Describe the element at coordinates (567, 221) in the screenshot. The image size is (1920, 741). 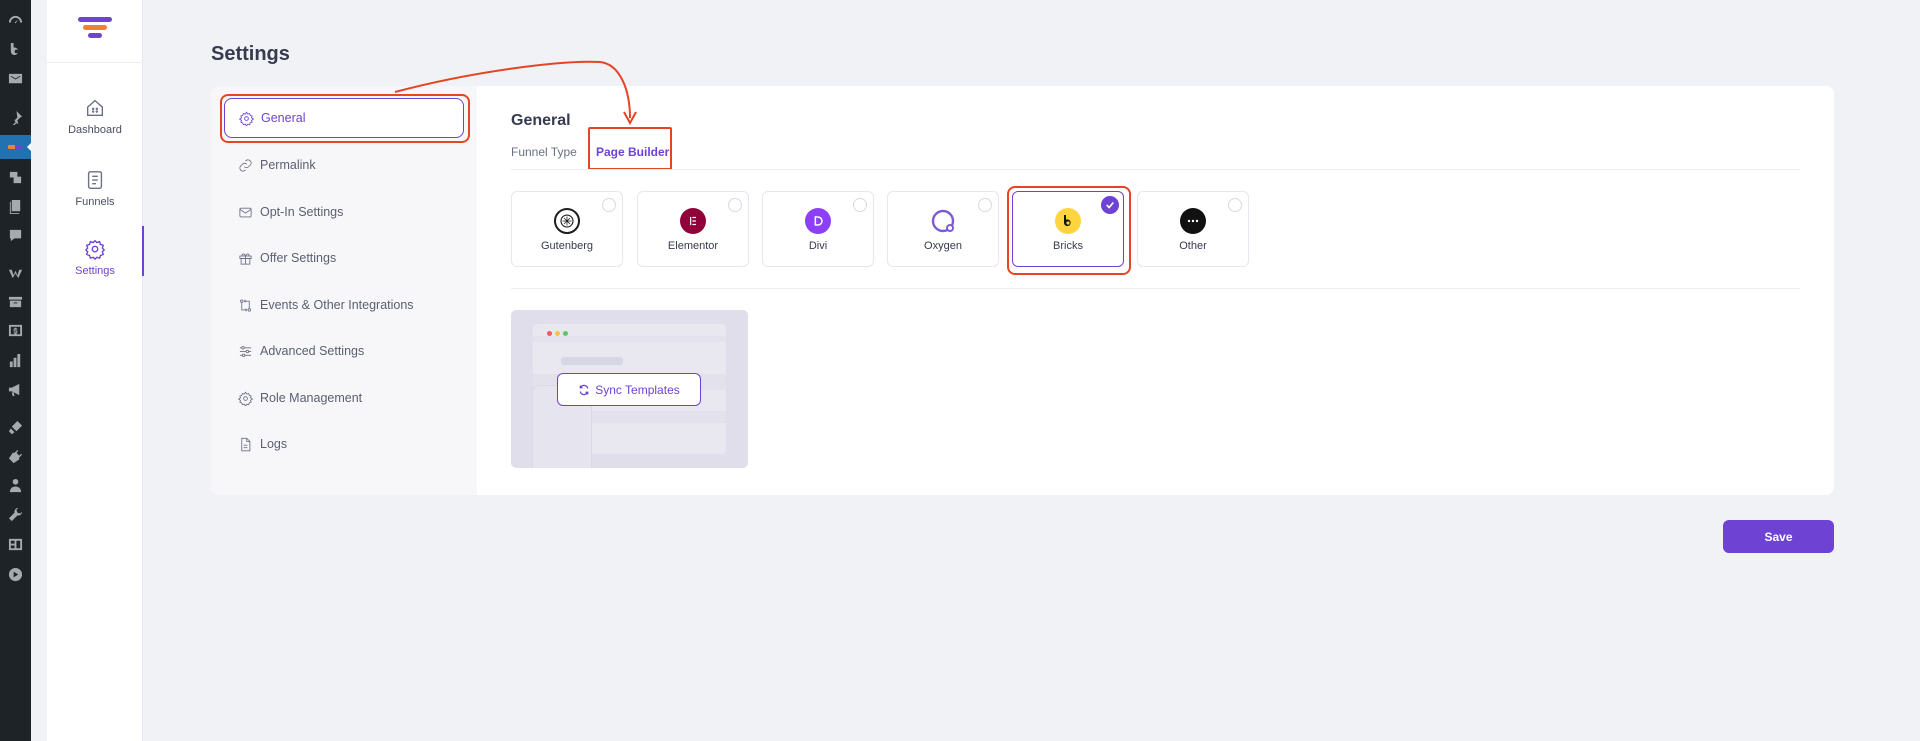
I see `gutenberg-icon` at that location.